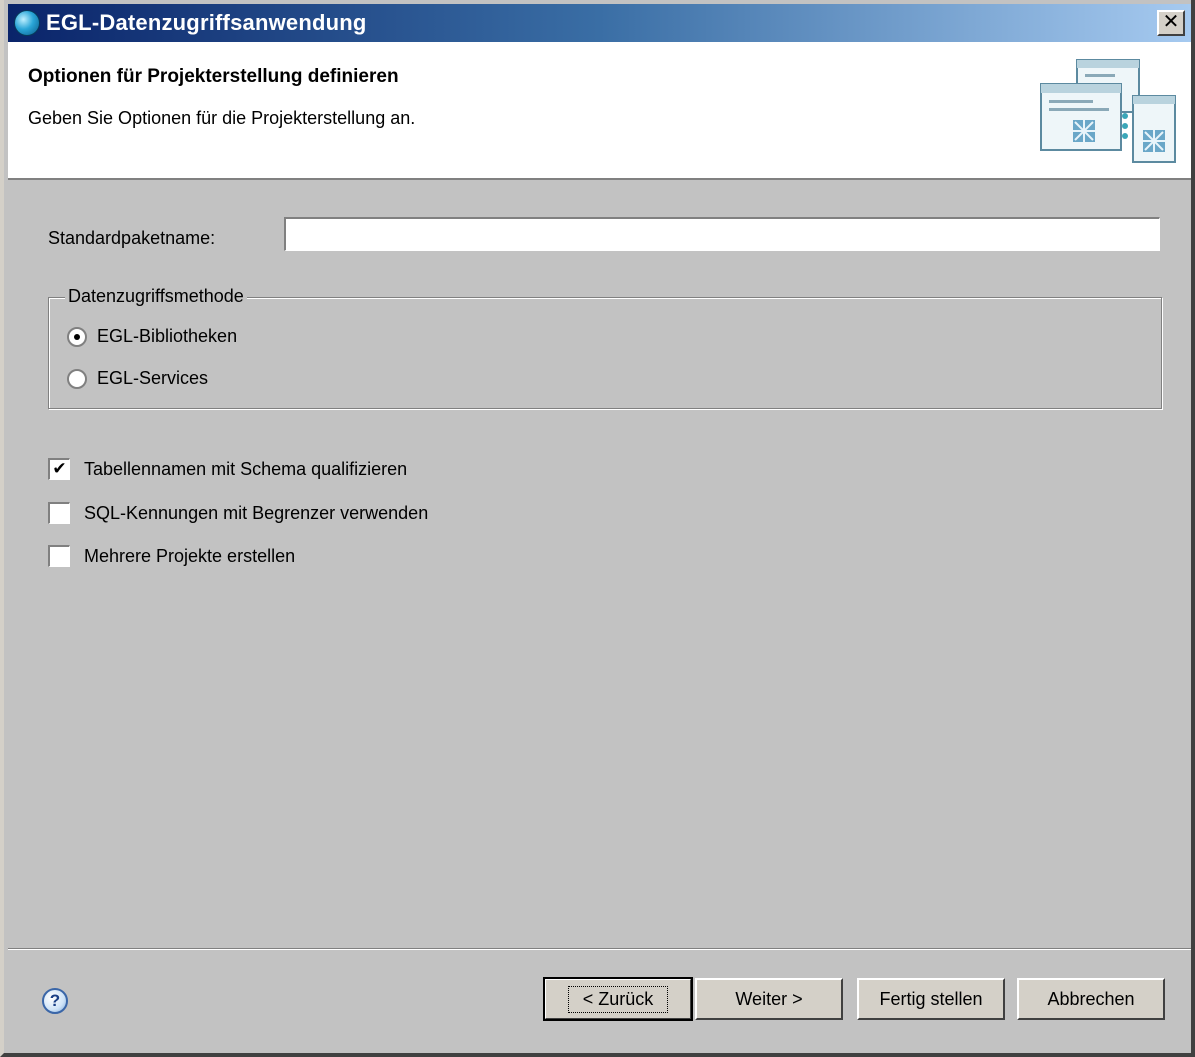 The image size is (1195, 1057). Describe the element at coordinates (77, 336) in the screenshot. I see `radio-button-selected` at that location.